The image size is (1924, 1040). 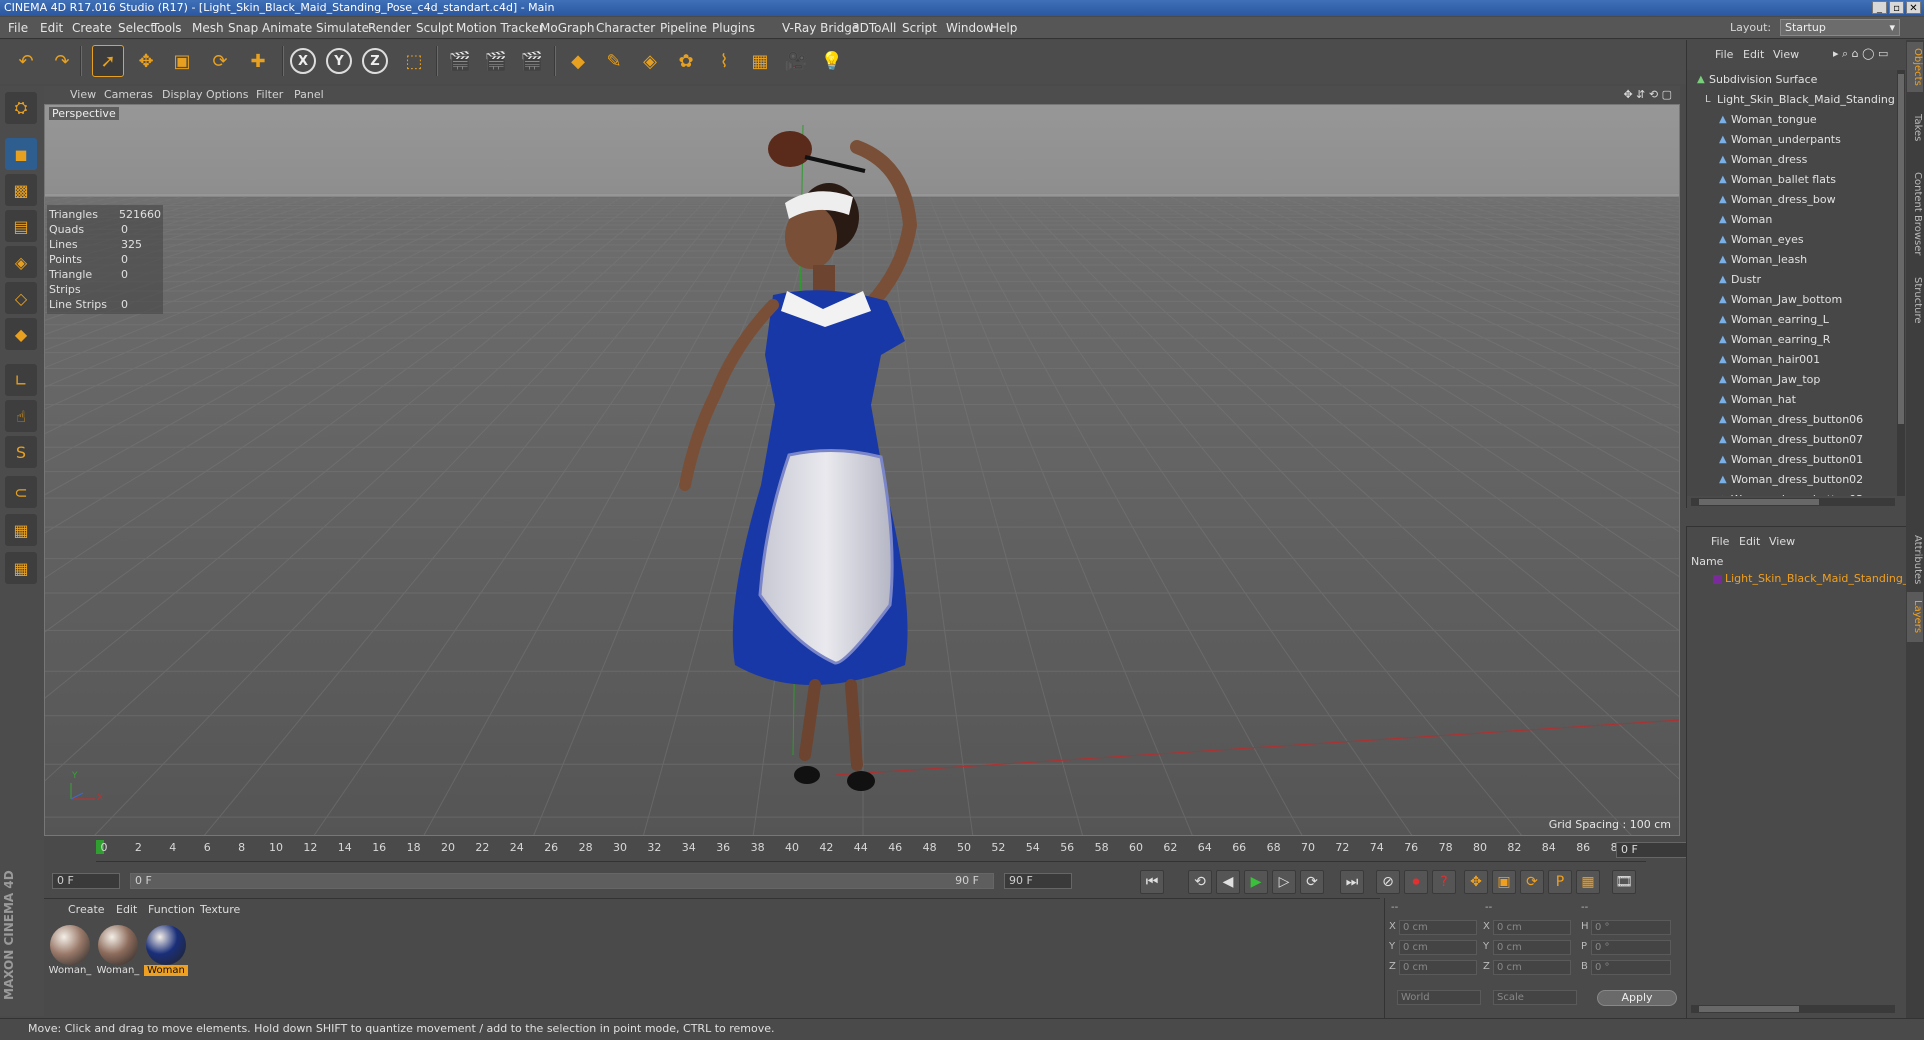 What do you see at coordinates (146, 61) in the screenshot?
I see `move-icon: ✥` at bounding box center [146, 61].